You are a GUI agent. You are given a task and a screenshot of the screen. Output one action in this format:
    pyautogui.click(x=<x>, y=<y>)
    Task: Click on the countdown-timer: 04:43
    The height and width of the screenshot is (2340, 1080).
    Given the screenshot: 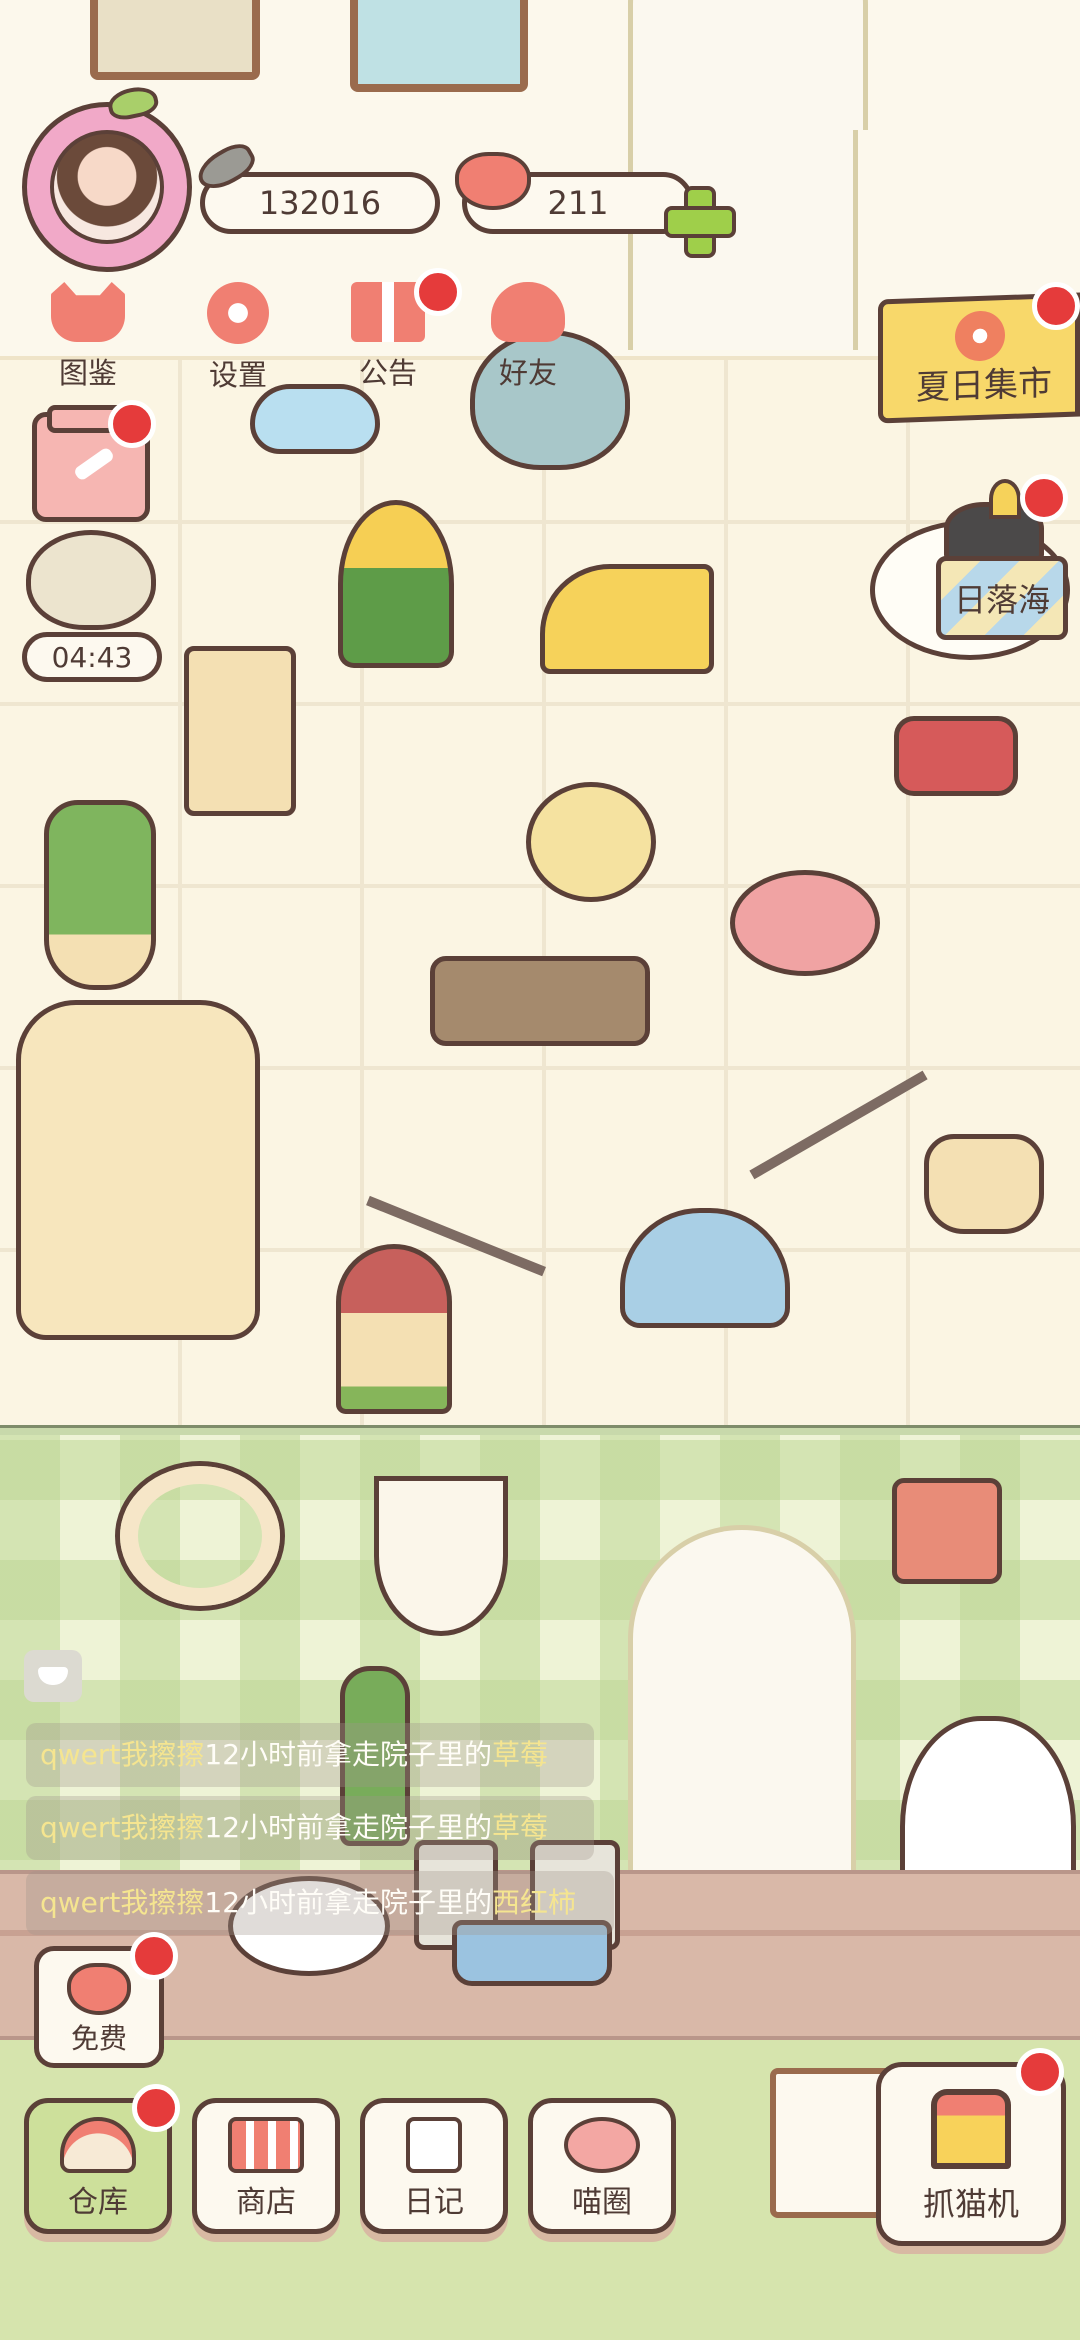 What is the action you would take?
    pyautogui.click(x=92, y=657)
    